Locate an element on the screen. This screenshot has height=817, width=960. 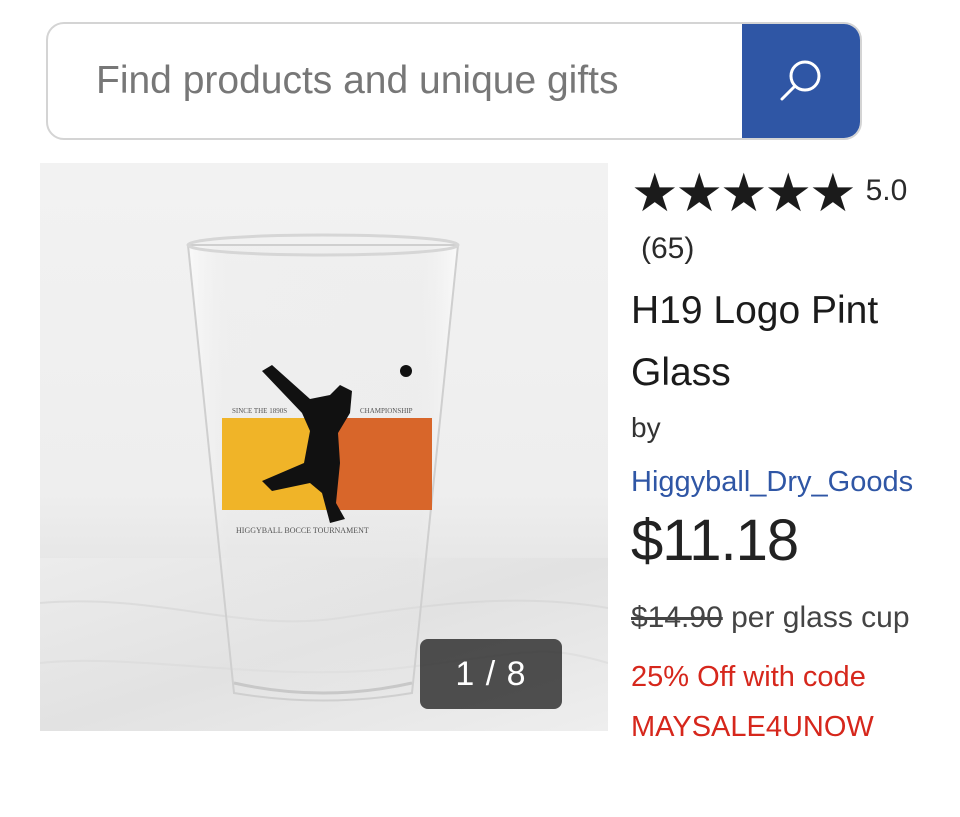
star-rating-icons: ★ ★ ★ ★ ★ is located at coordinates (744, 193).